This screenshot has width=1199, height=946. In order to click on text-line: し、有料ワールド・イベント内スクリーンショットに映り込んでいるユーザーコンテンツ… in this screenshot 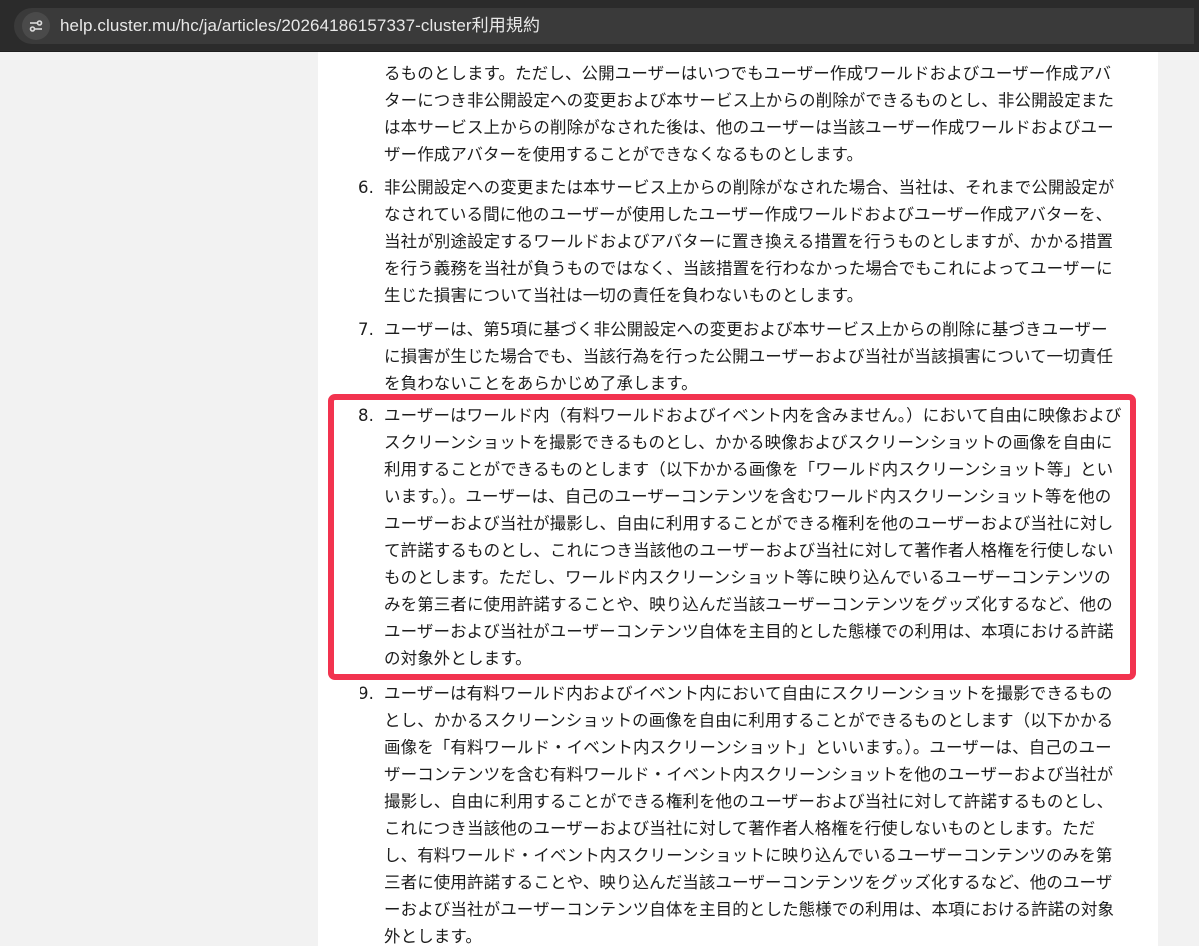, I will do `click(748, 855)`.